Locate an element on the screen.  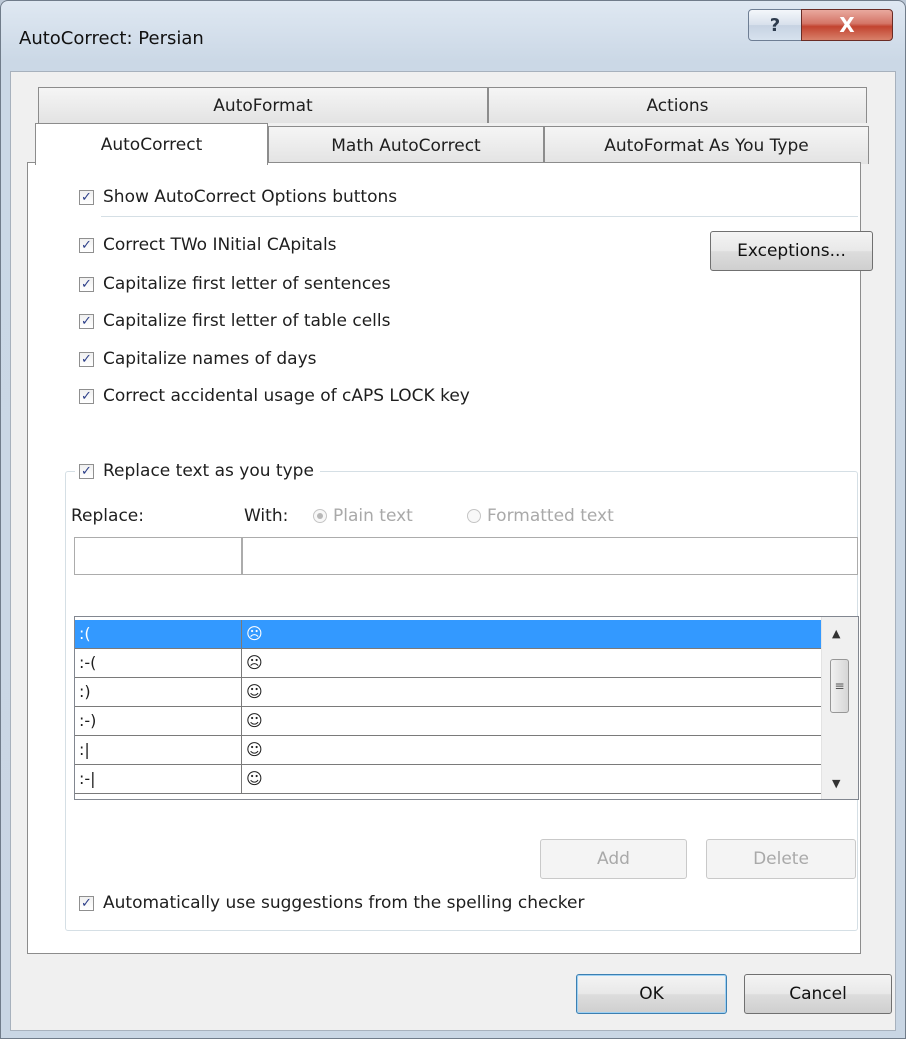
ok-button: OK is located at coordinates (651, 994).